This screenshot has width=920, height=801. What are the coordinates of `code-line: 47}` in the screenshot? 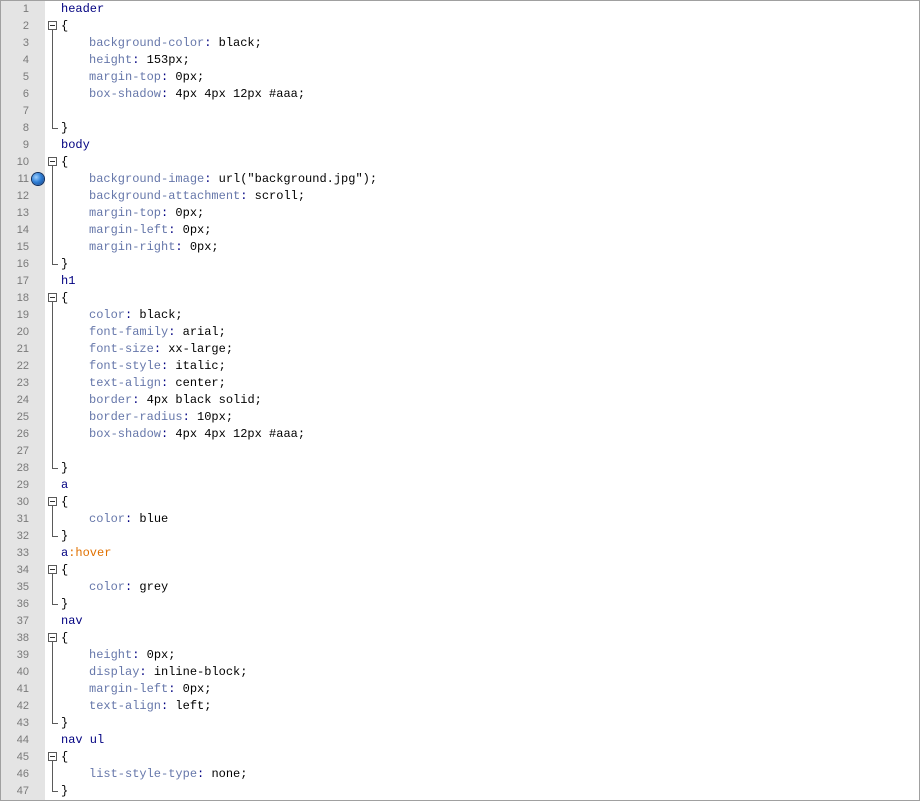 It's located at (460, 791).